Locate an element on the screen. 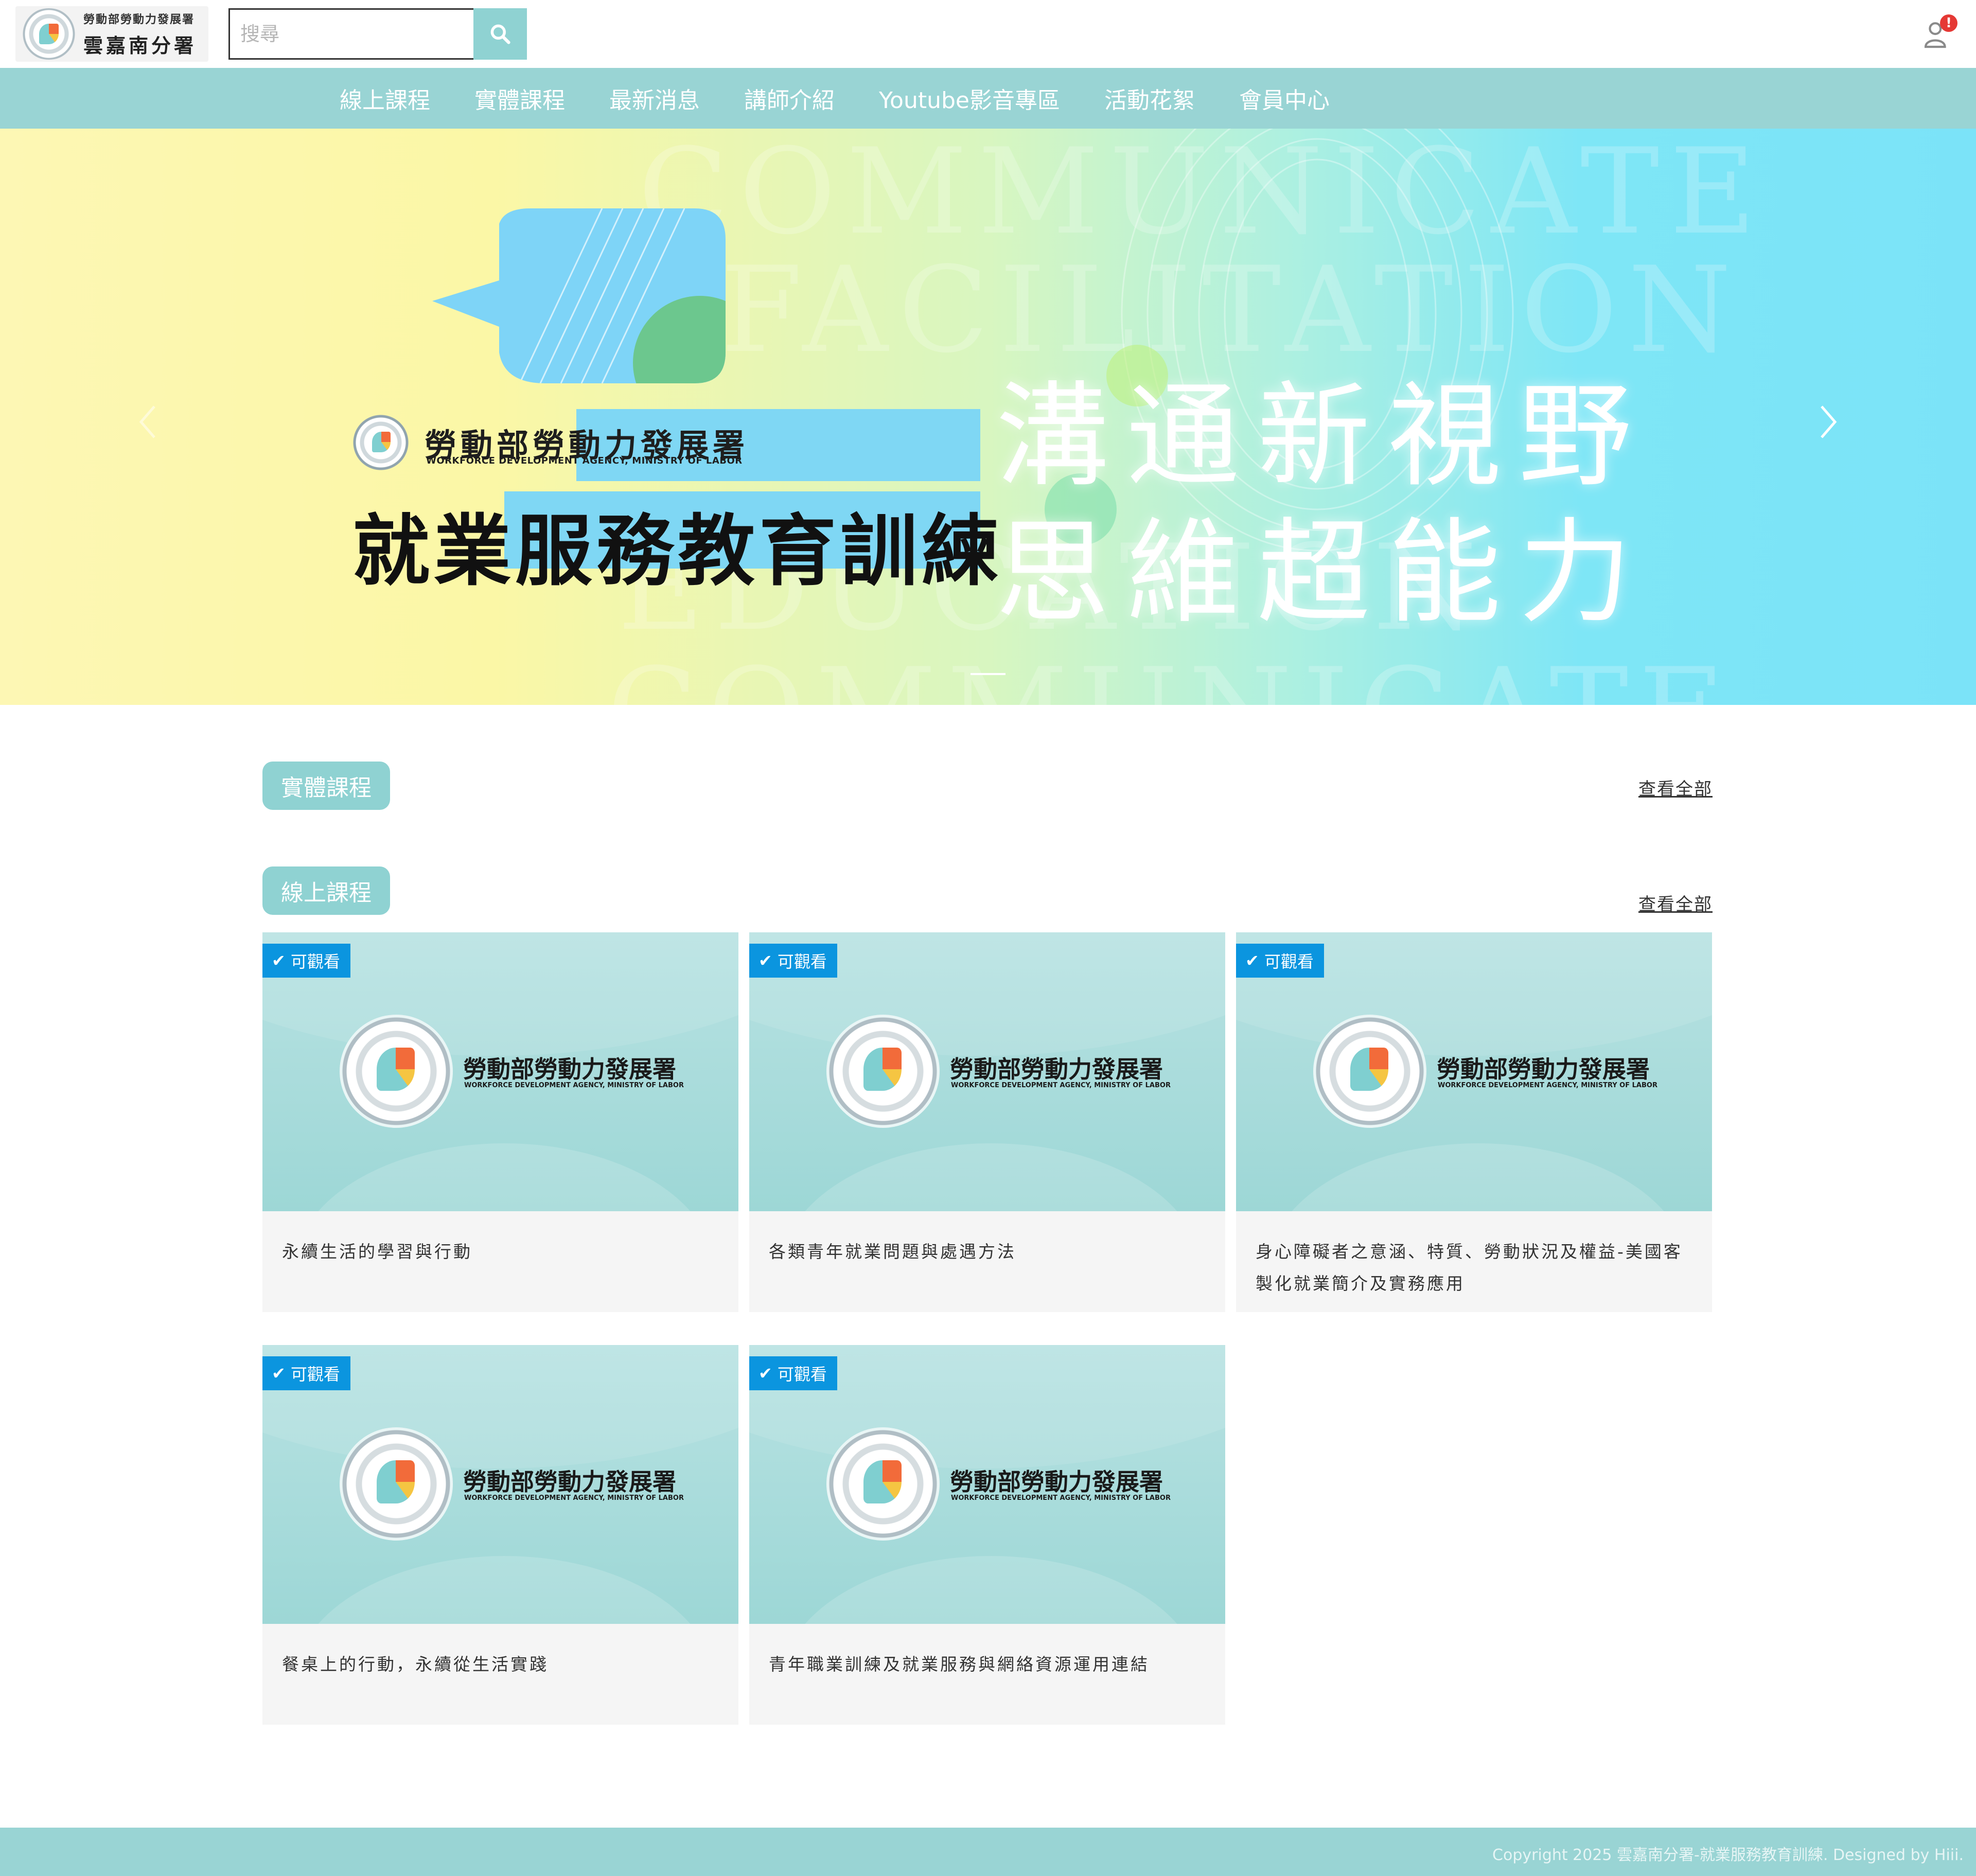 The width and height of the screenshot is (1976, 1876). member-button: ! is located at coordinates (1941, 31).